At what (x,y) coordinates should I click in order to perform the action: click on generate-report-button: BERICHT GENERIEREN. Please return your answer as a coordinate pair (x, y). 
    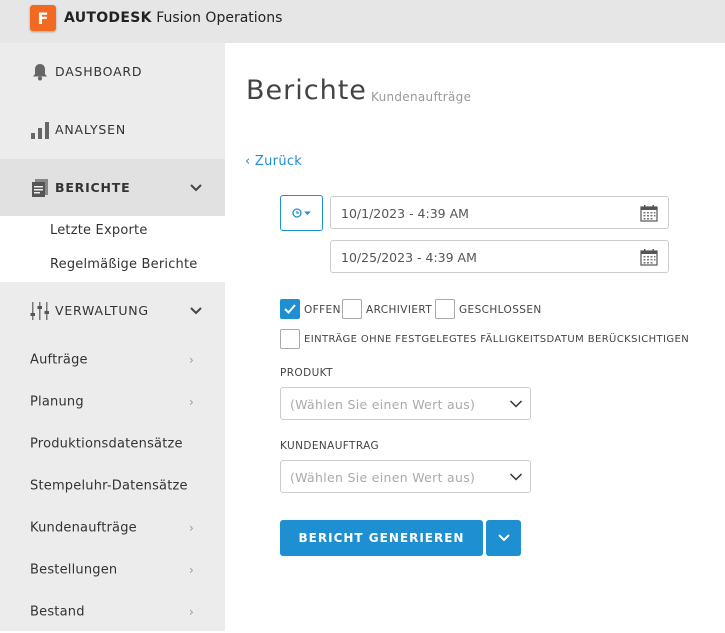
    Looking at the image, I should click on (381, 538).